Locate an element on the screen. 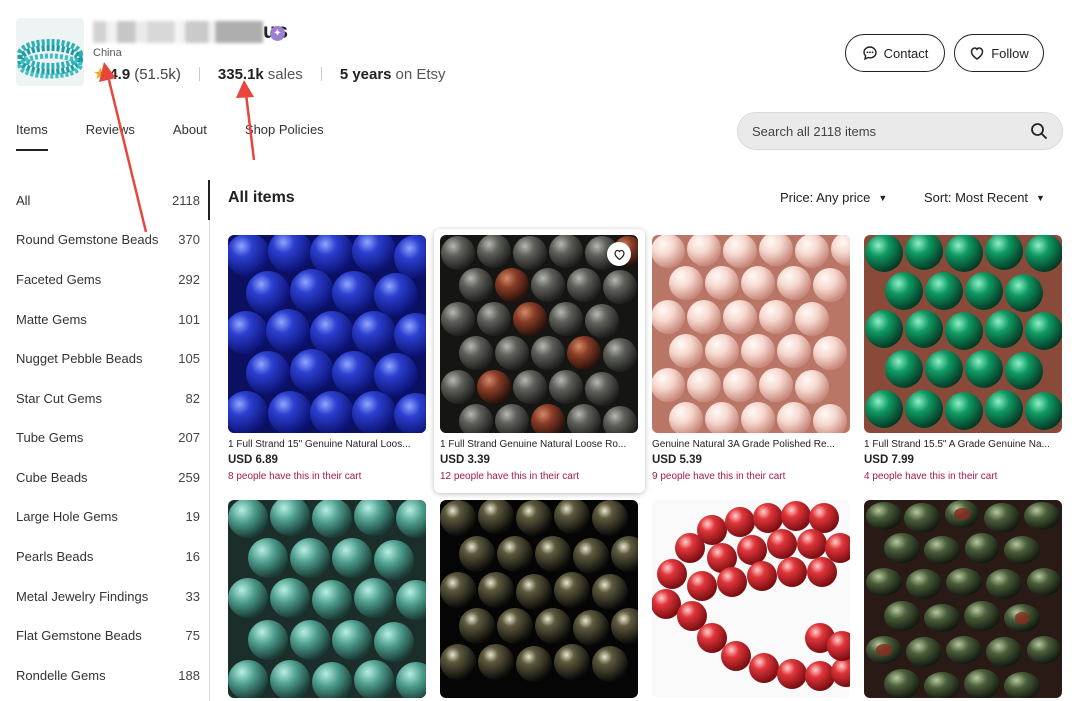 The image size is (1080, 701). product-image-african-turquoise-beads is located at coordinates (327, 599).